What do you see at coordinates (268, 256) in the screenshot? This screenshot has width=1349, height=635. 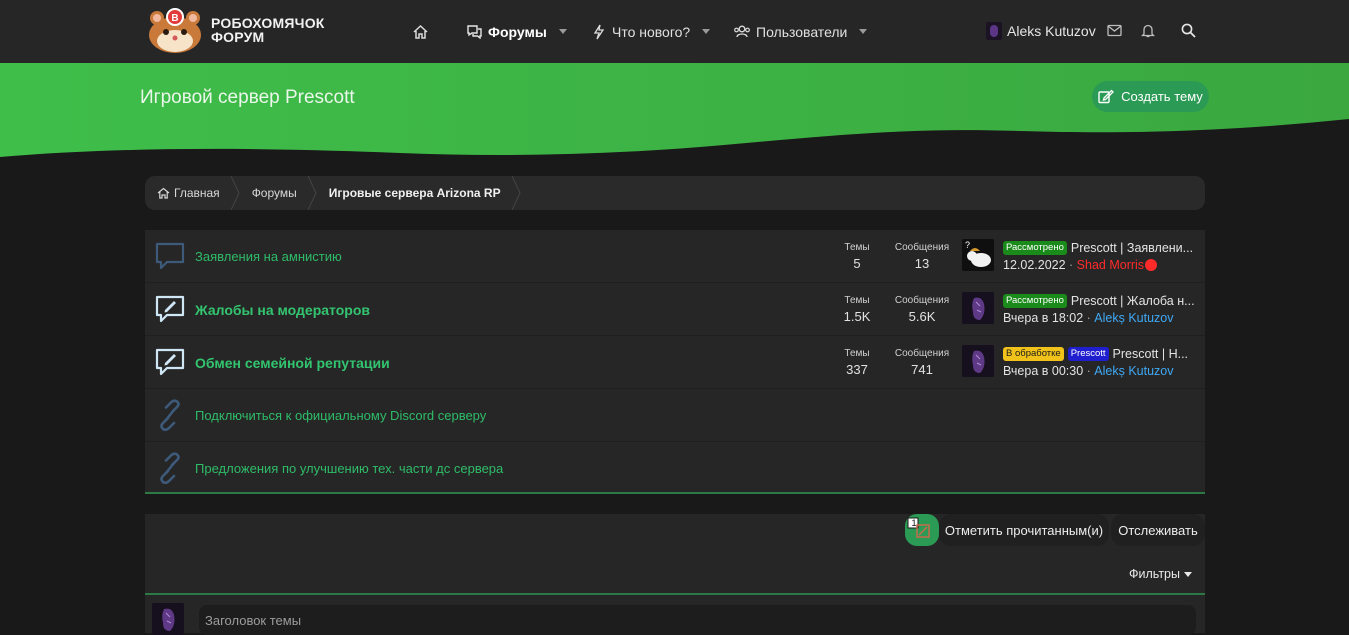 I see `forum-title-link: Заявления на амнистию` at bounding box center [268, 256].